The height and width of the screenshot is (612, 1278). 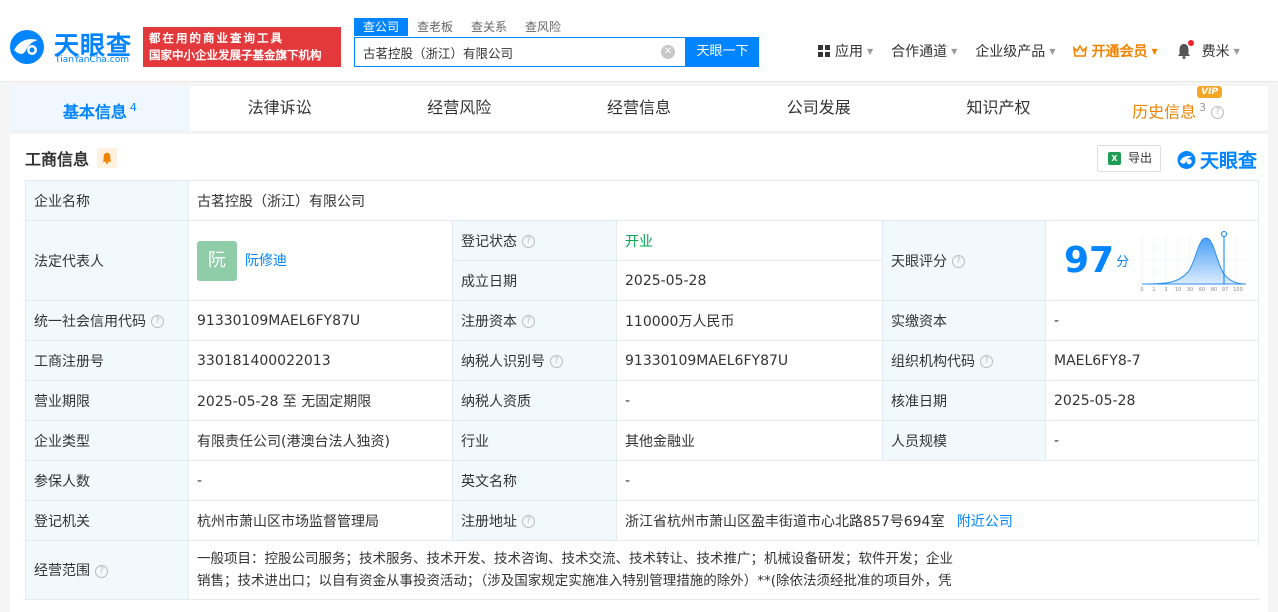 What do you see at coordinates (320, 400) in the screenshot?
I see `term: 2025-05-28 至 无固定期限` at bounding box center [320, 400].